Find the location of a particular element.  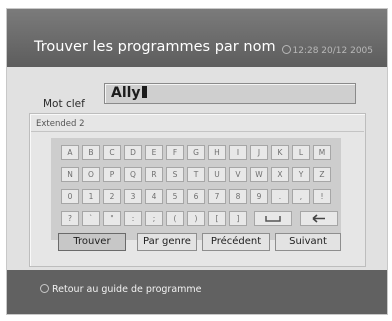

key-0-4: E is located at coordinates (154, 152).